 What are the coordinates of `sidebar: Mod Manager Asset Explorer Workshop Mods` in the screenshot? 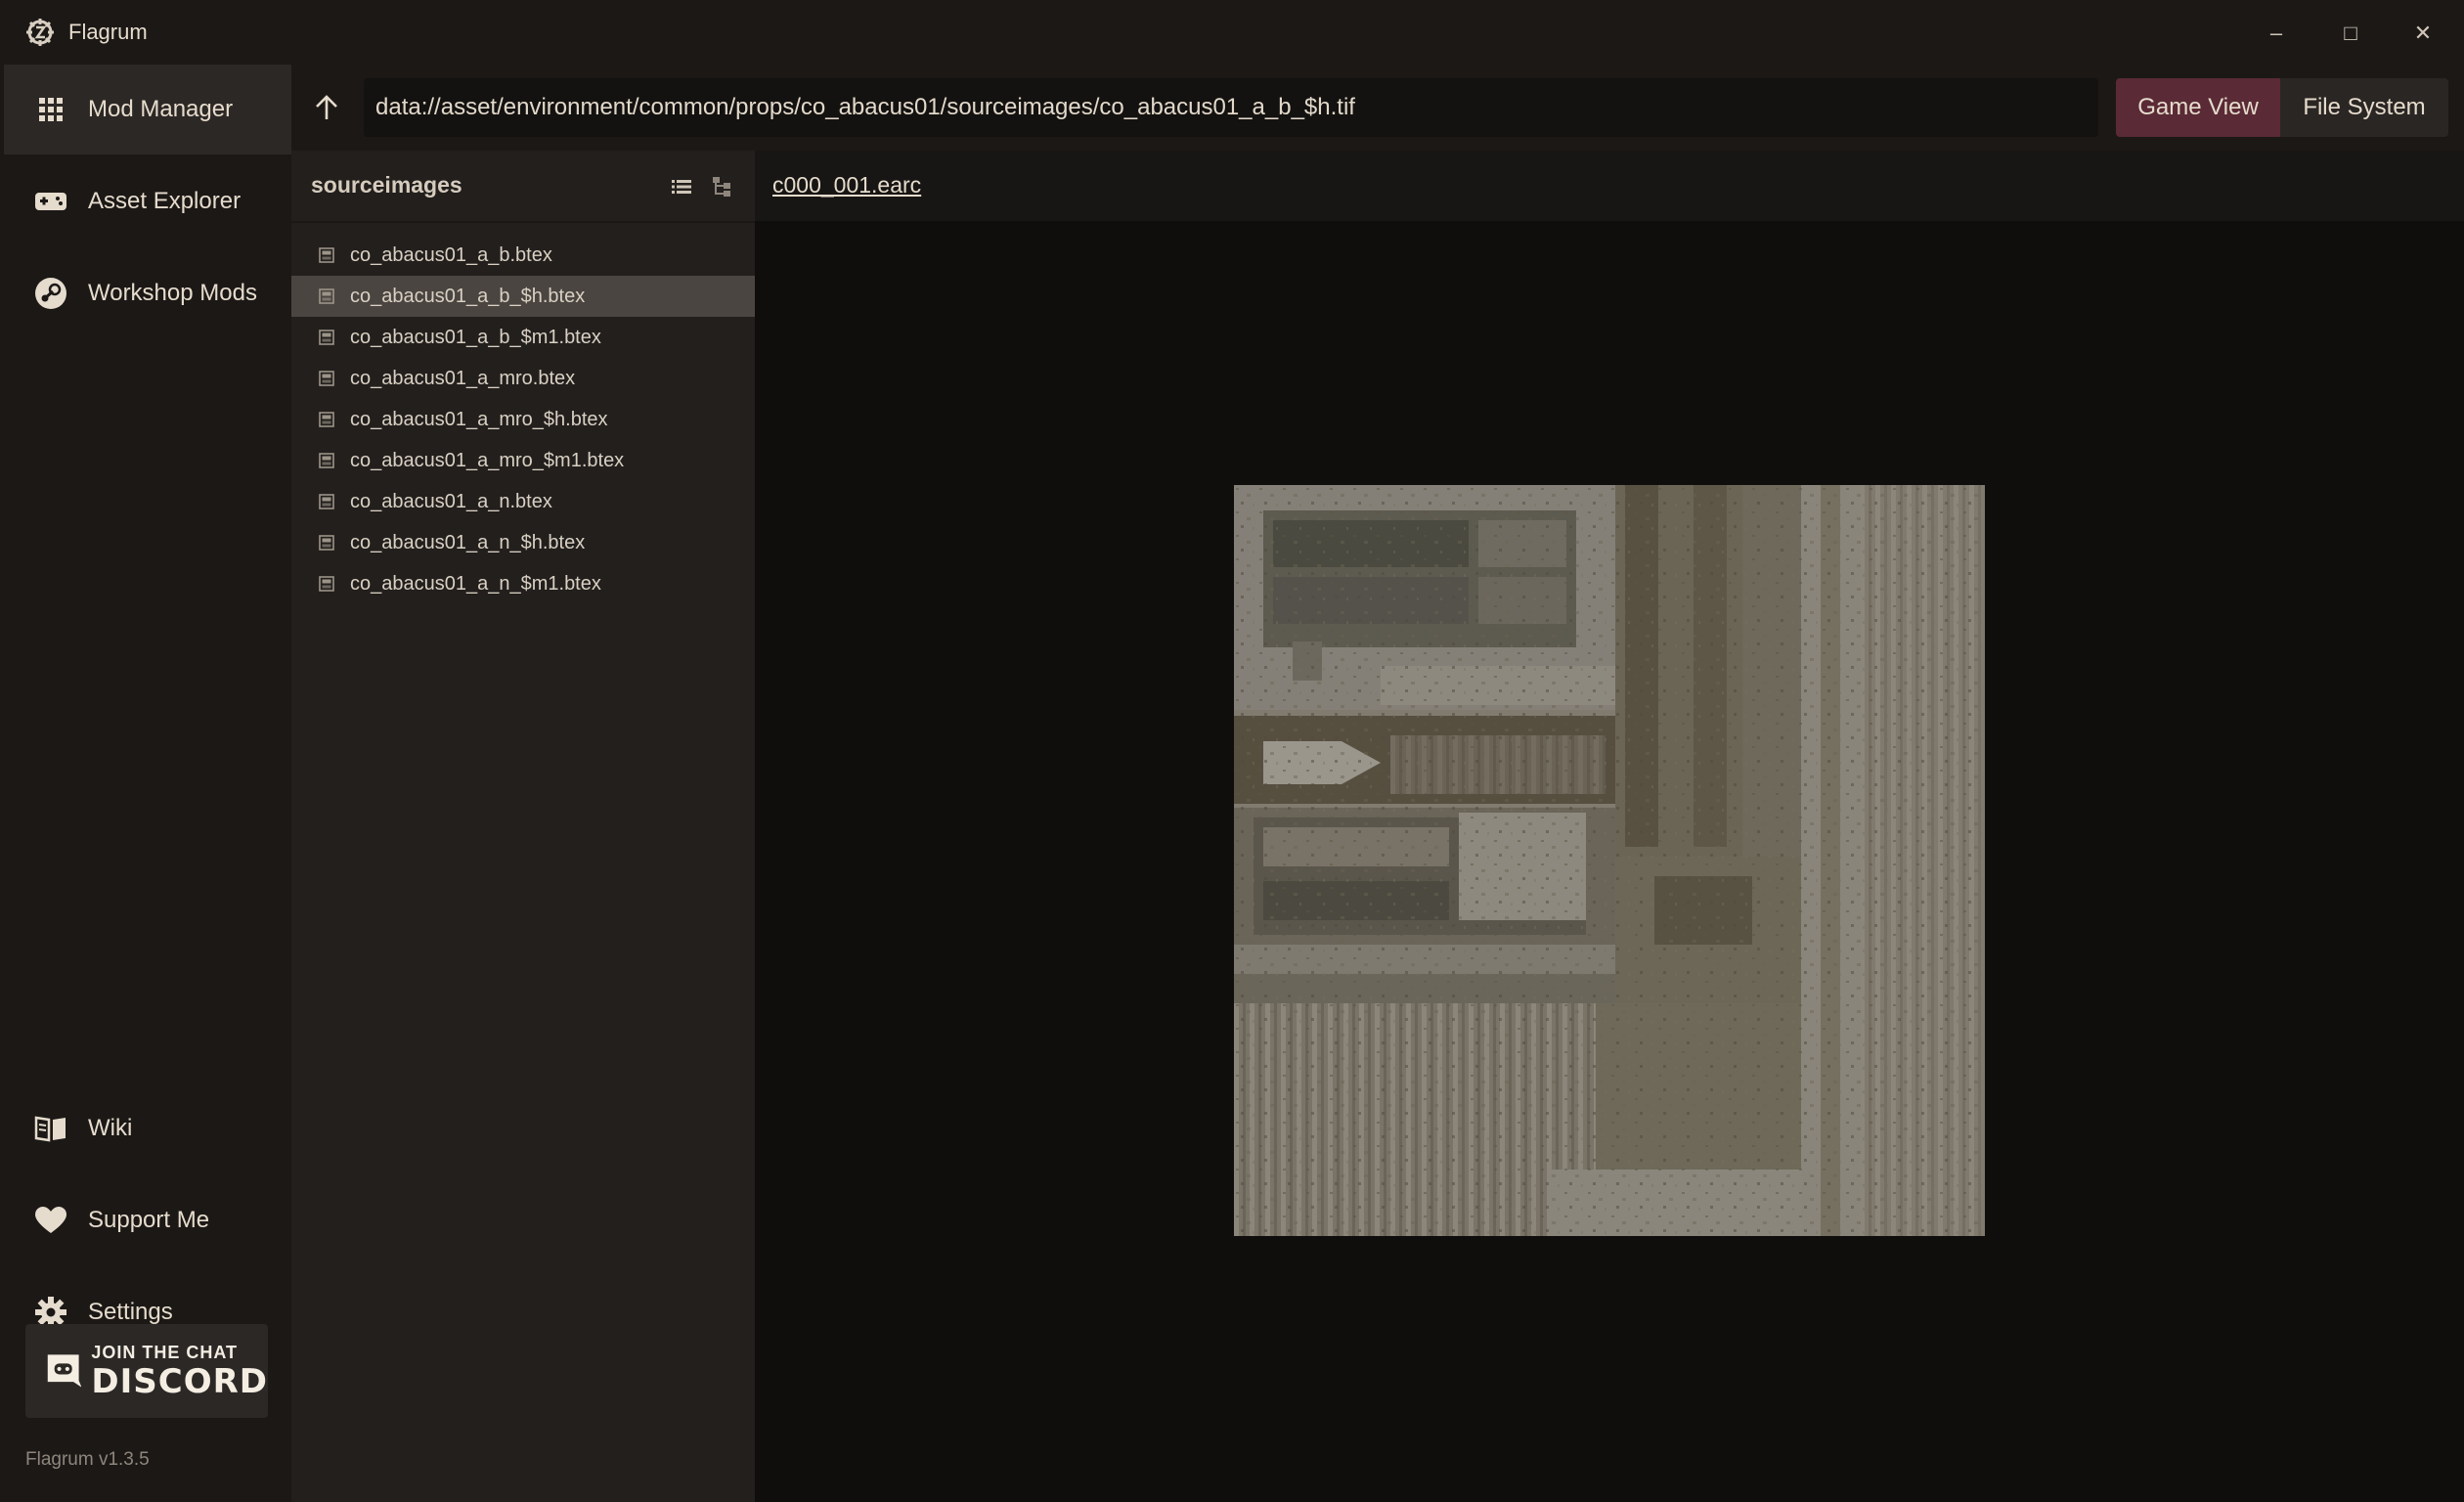 It's located at (145, 784).